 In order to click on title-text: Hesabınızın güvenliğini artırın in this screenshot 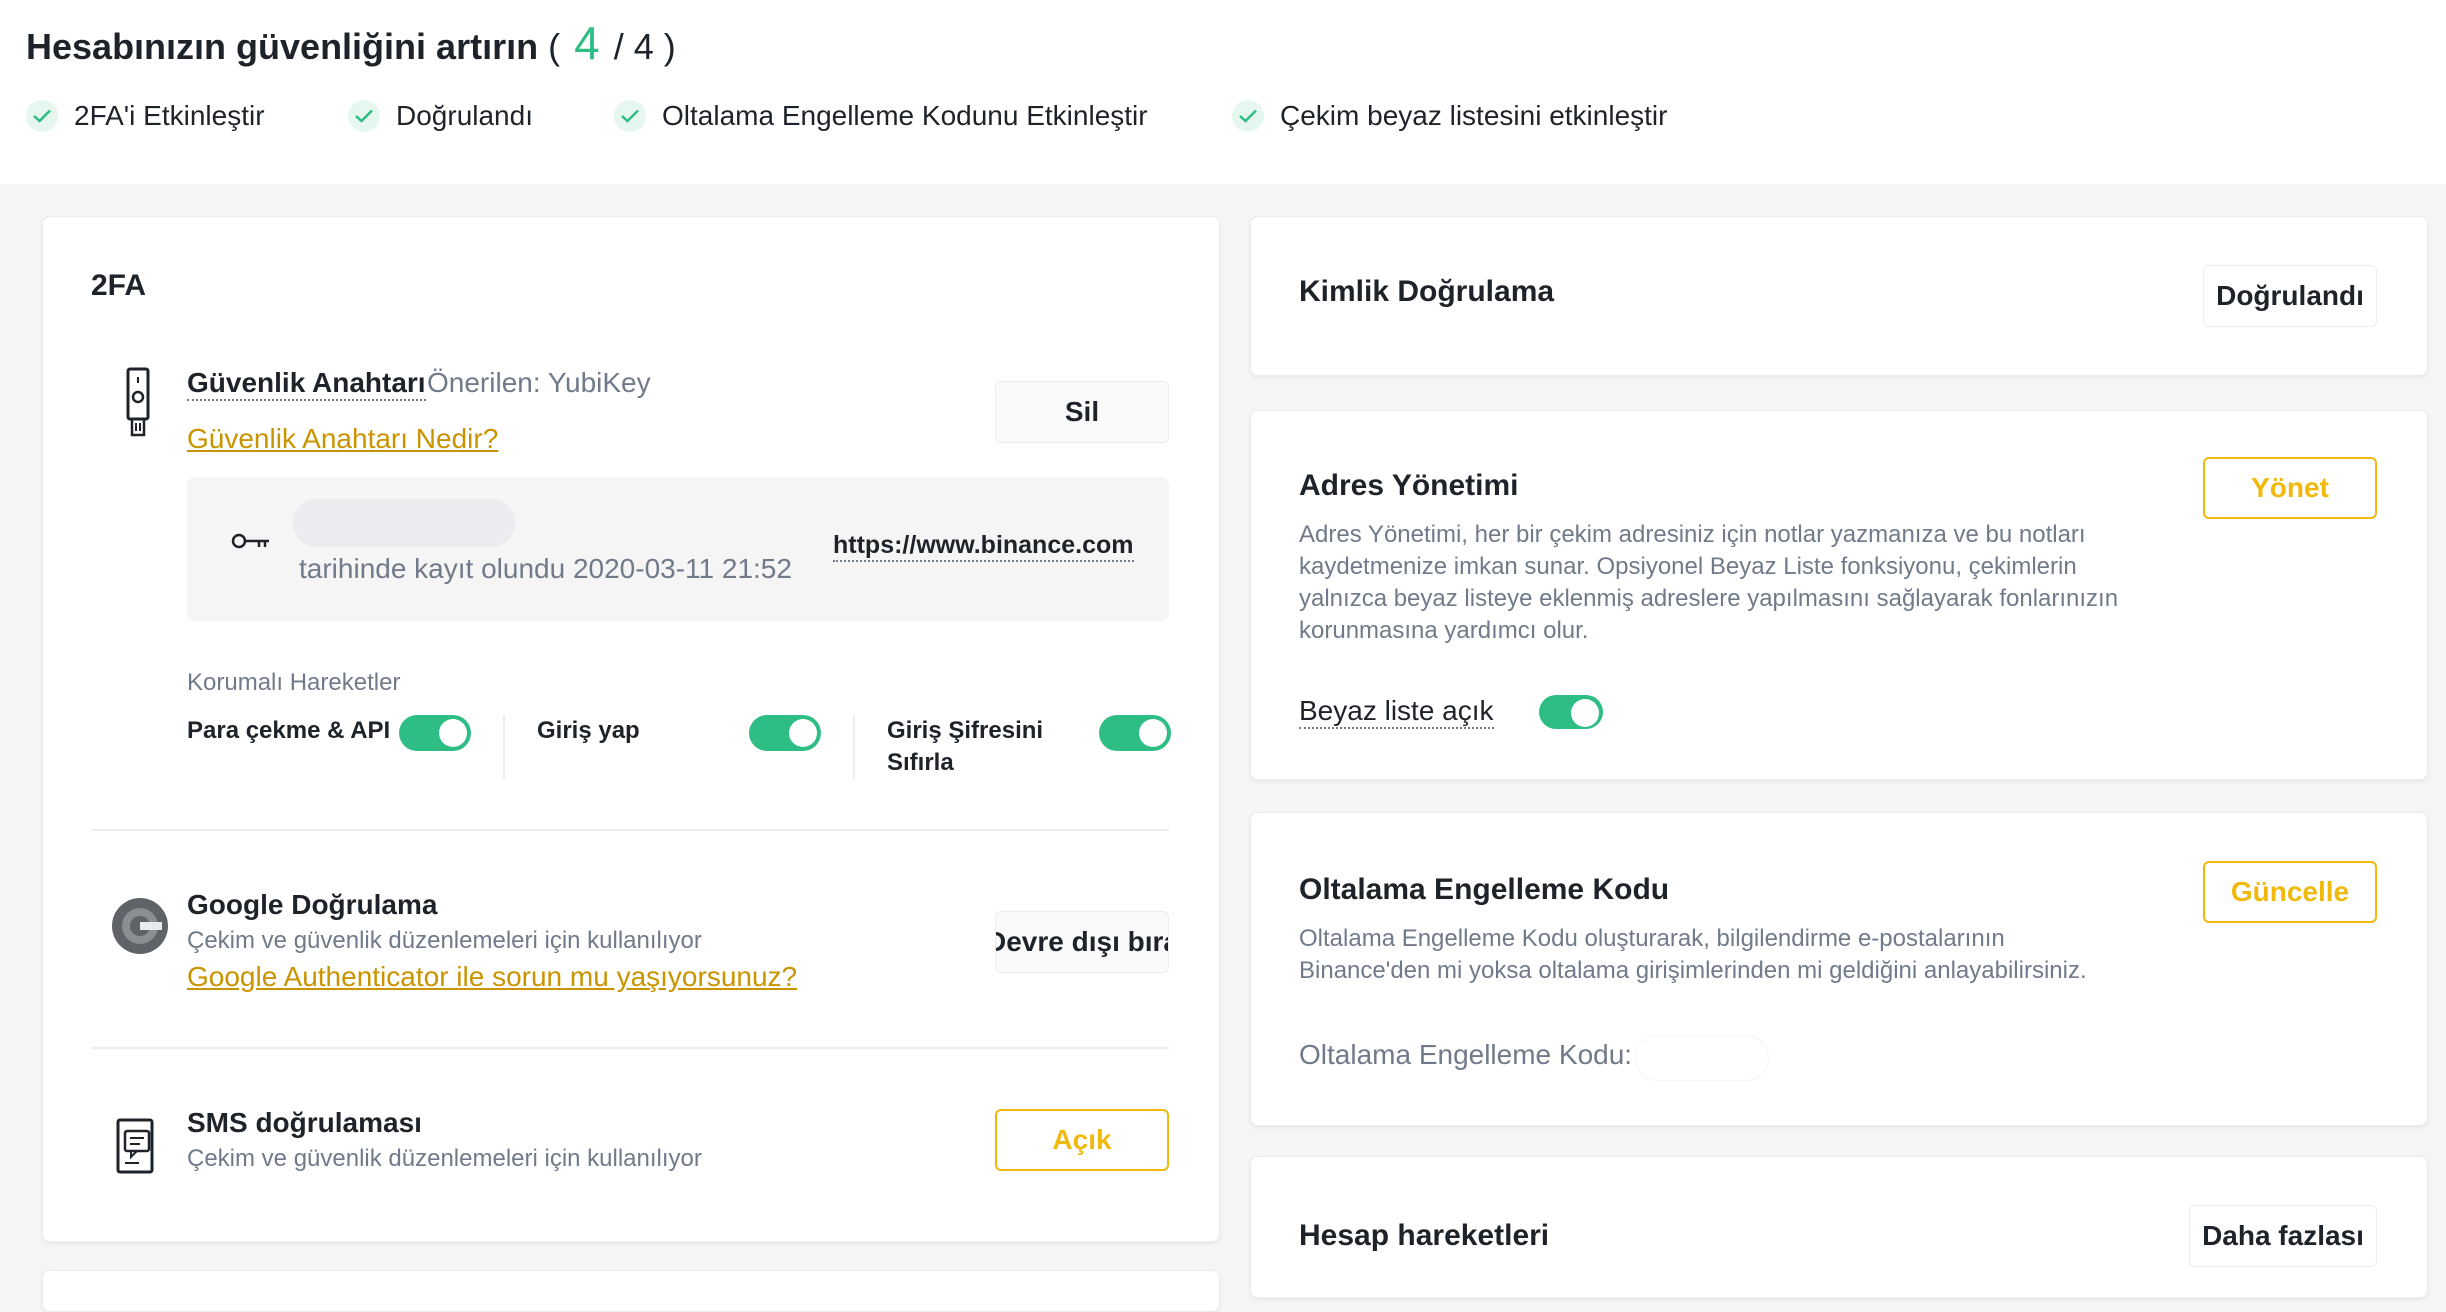, I will do `click(282, 46)`.